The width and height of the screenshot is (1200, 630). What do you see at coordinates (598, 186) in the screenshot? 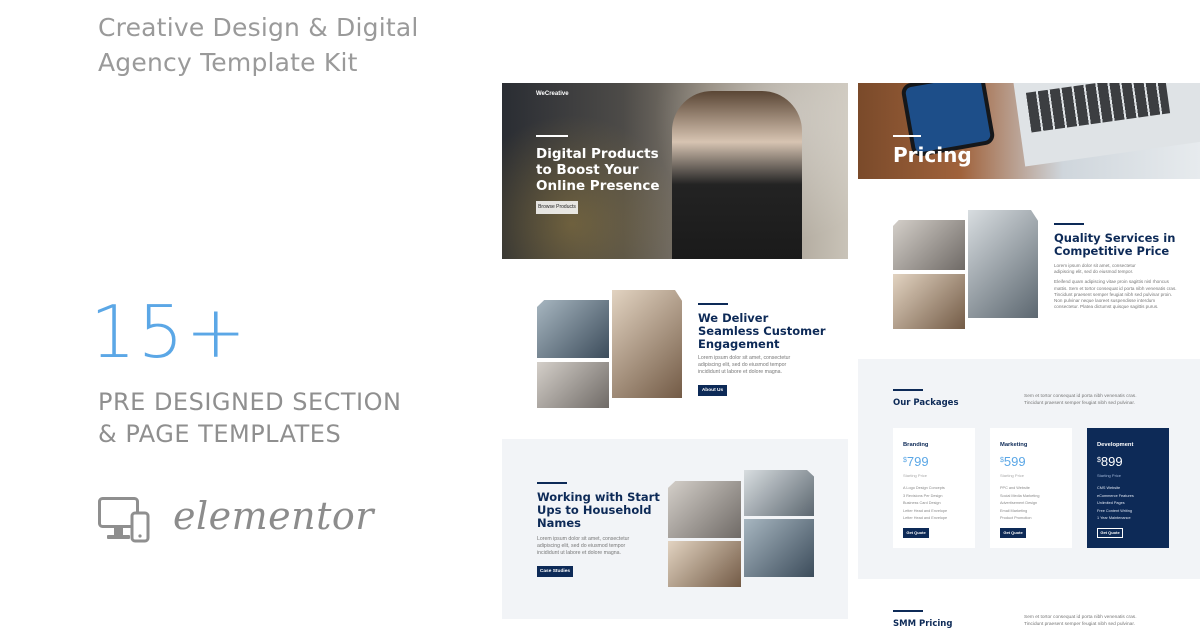
I see `hero-headline-line3: Online Presence` at bounding box center [598, 186].